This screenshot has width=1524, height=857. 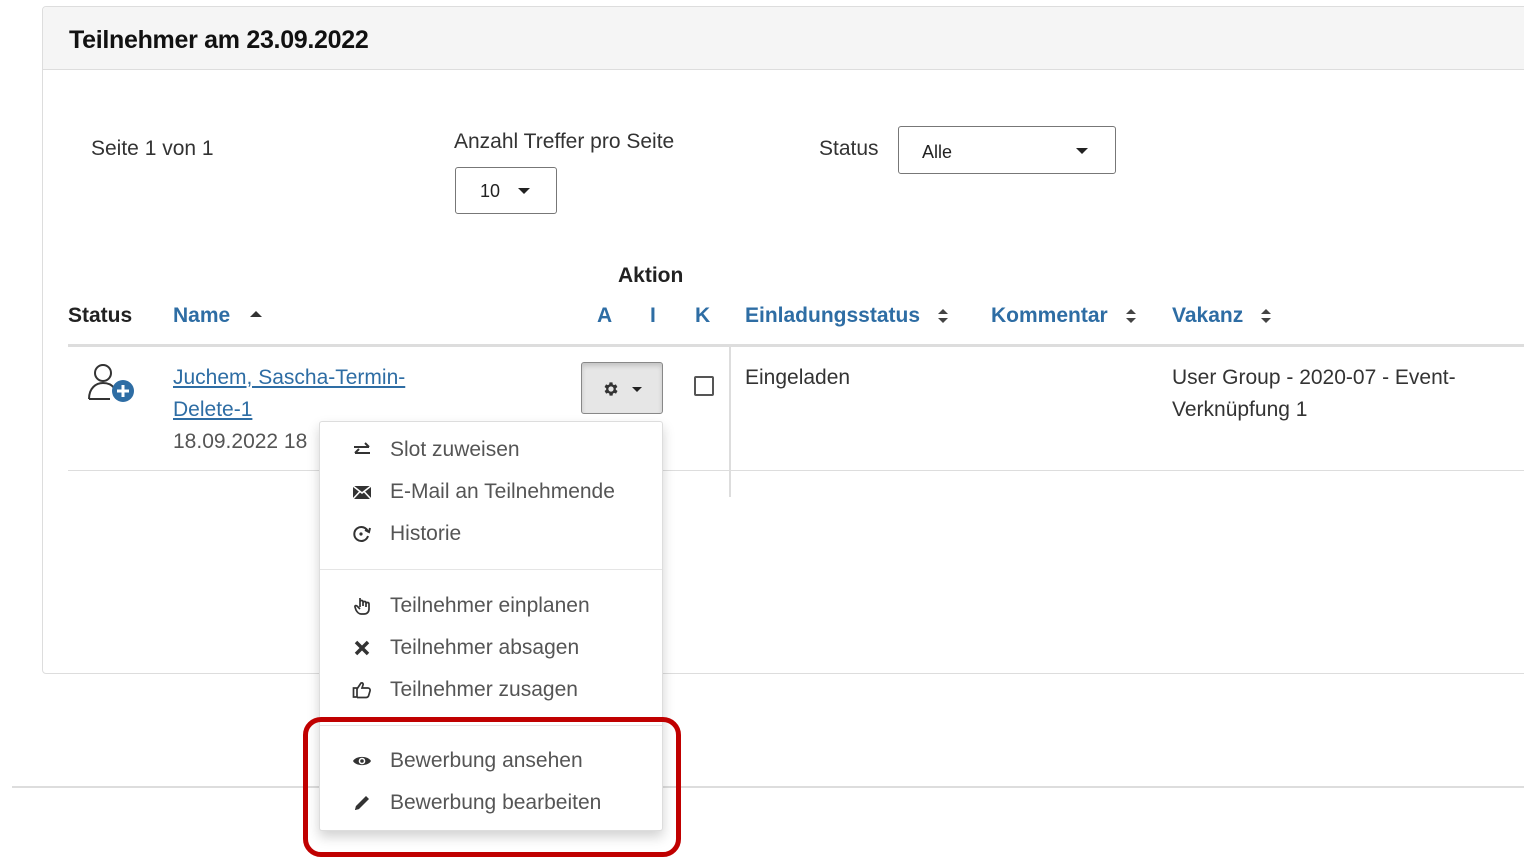 I want to click on col-a: A, so click(x=605, y=315).